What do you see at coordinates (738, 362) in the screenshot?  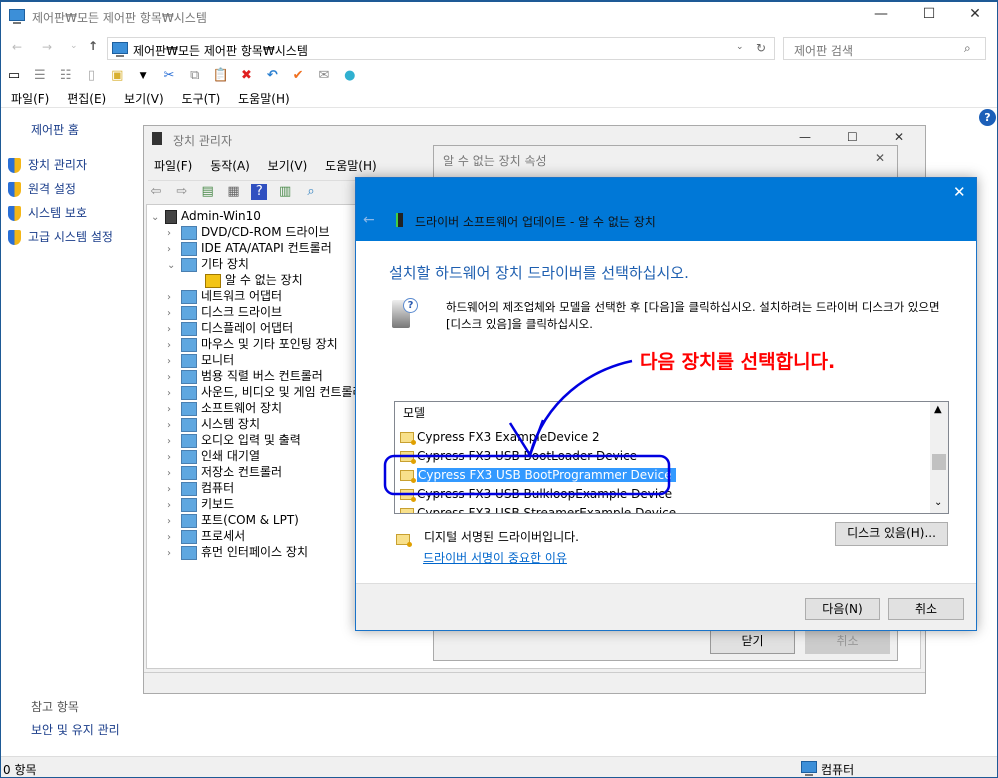 I see `annotation-text: 다음 장치를 선택합니다.` at bounding box center [738, 362].